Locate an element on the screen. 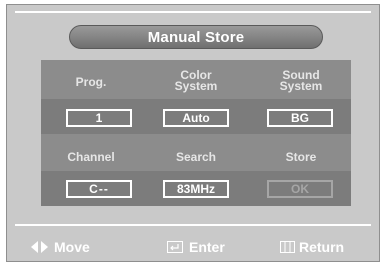 Image resolution: width=387 pixels, height=265 pixels. prog-value-box: 1 is located at coordinates (99, 118).